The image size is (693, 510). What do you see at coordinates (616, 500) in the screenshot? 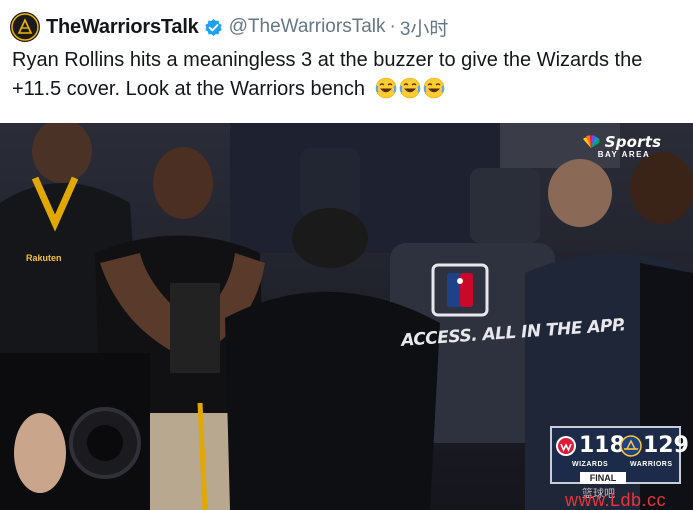
I see `watermark-url: www.Ldb.cc` at bounding box center [616, 500].